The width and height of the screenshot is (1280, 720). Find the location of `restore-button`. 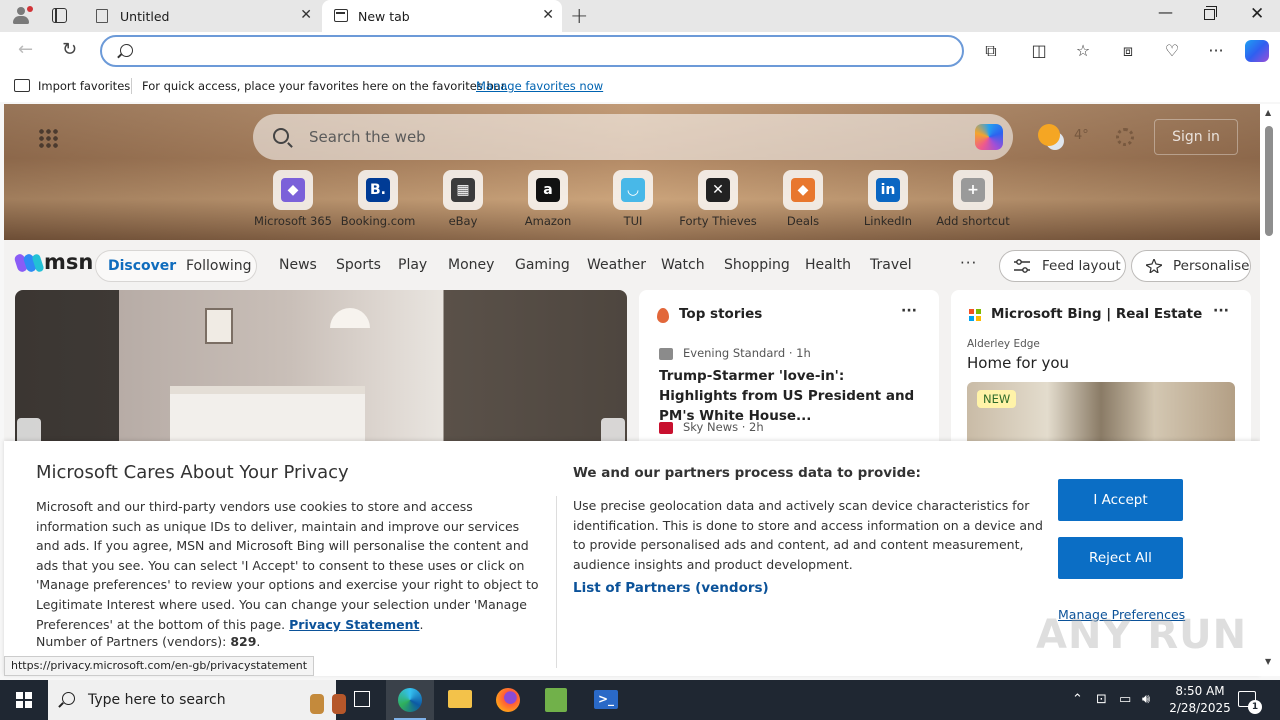

restore-button is located at coordinates (1210, 13).